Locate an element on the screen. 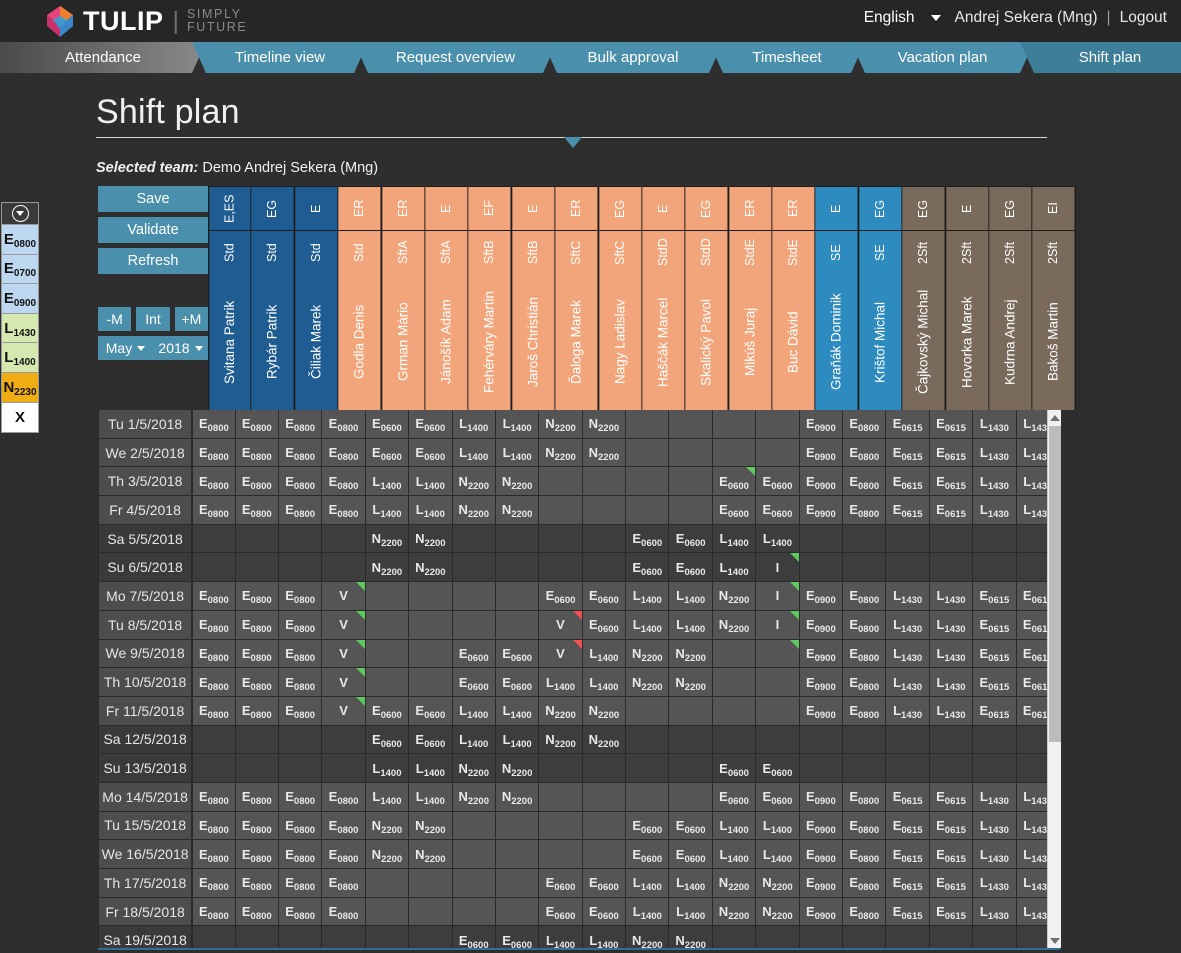 This screenshot has width=1181, height=953. legend-item-L1400: L1400 is located at coordinates (20, 358).